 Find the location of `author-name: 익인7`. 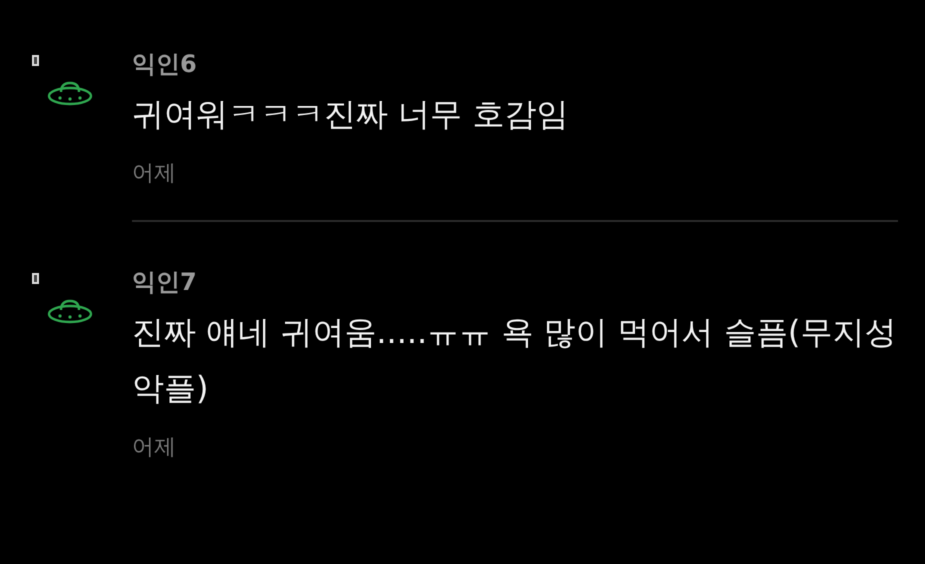

author-name: 익인7 is located at coordinates (165, 282).